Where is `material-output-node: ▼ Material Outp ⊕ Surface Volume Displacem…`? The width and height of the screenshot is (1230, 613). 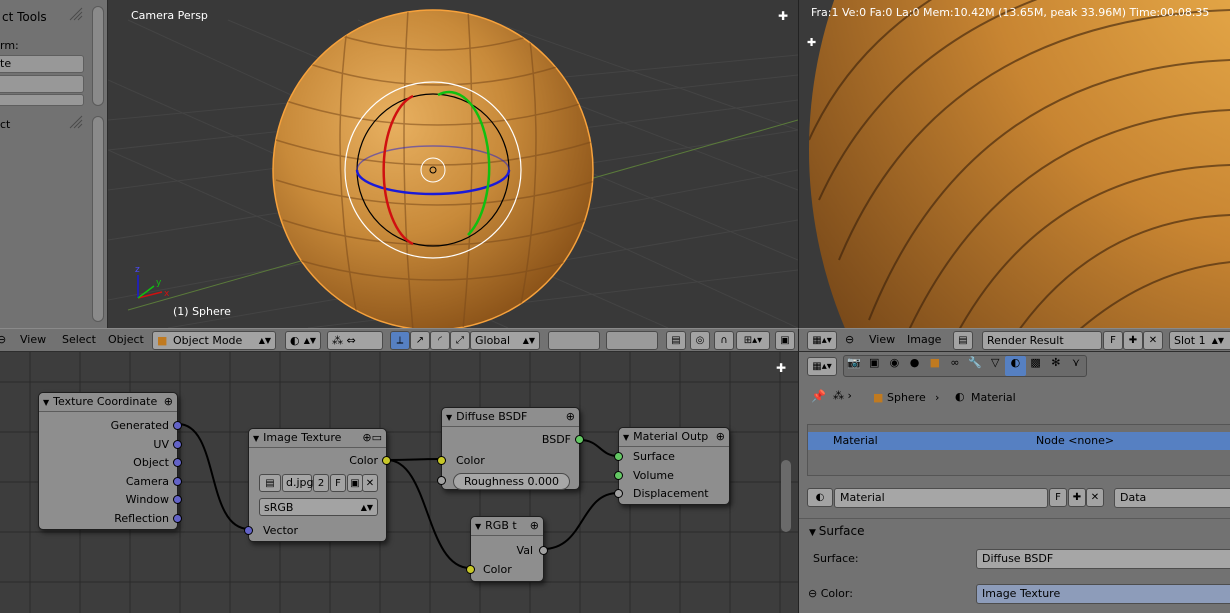
material-output-node: ▼ Material Outp ⊕ Surface Volume Displacem… is located at coordinates (672, 466).